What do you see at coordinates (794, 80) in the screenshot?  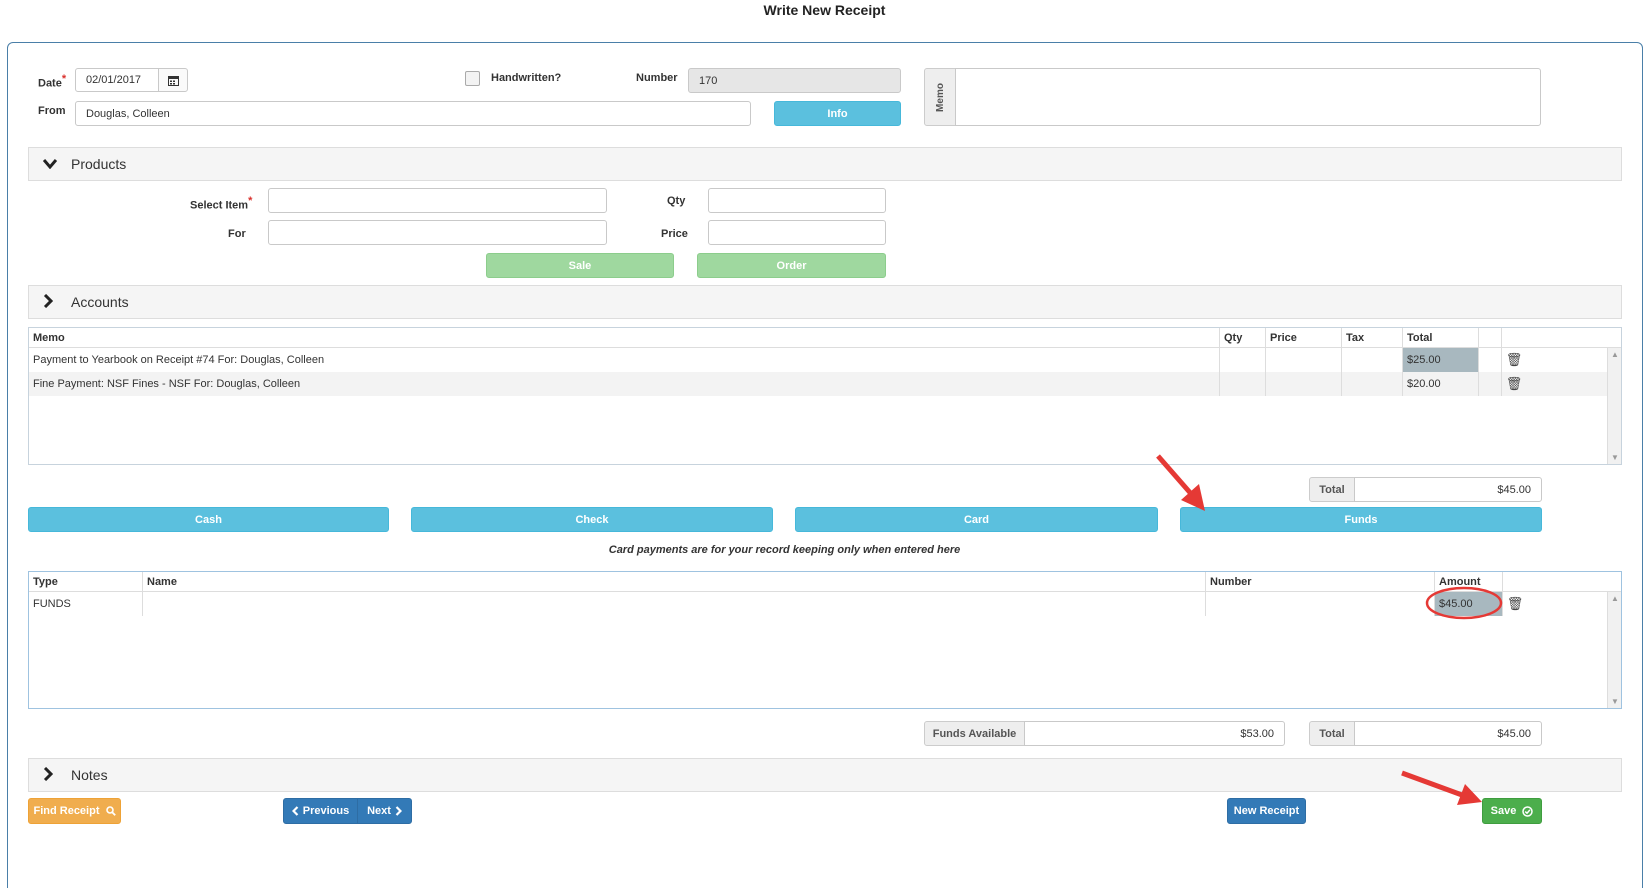 I see `number-field: 170` at bounding box center [794, 80].